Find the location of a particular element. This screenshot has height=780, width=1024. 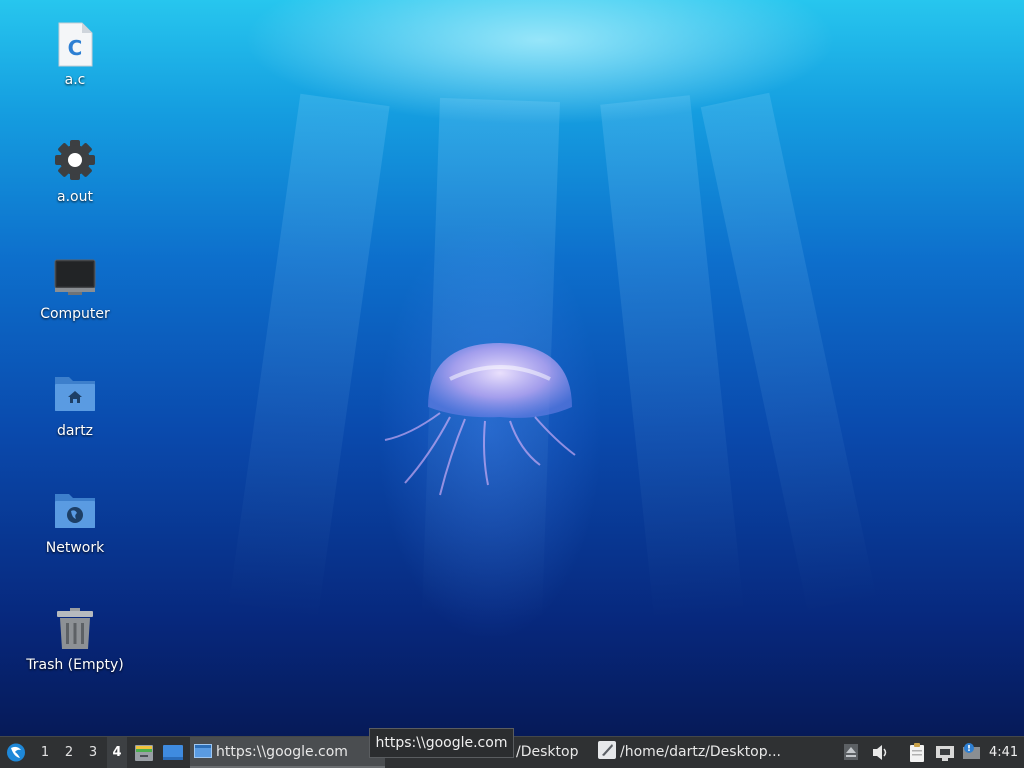

gear-icon is located at coordinates (75, 160).